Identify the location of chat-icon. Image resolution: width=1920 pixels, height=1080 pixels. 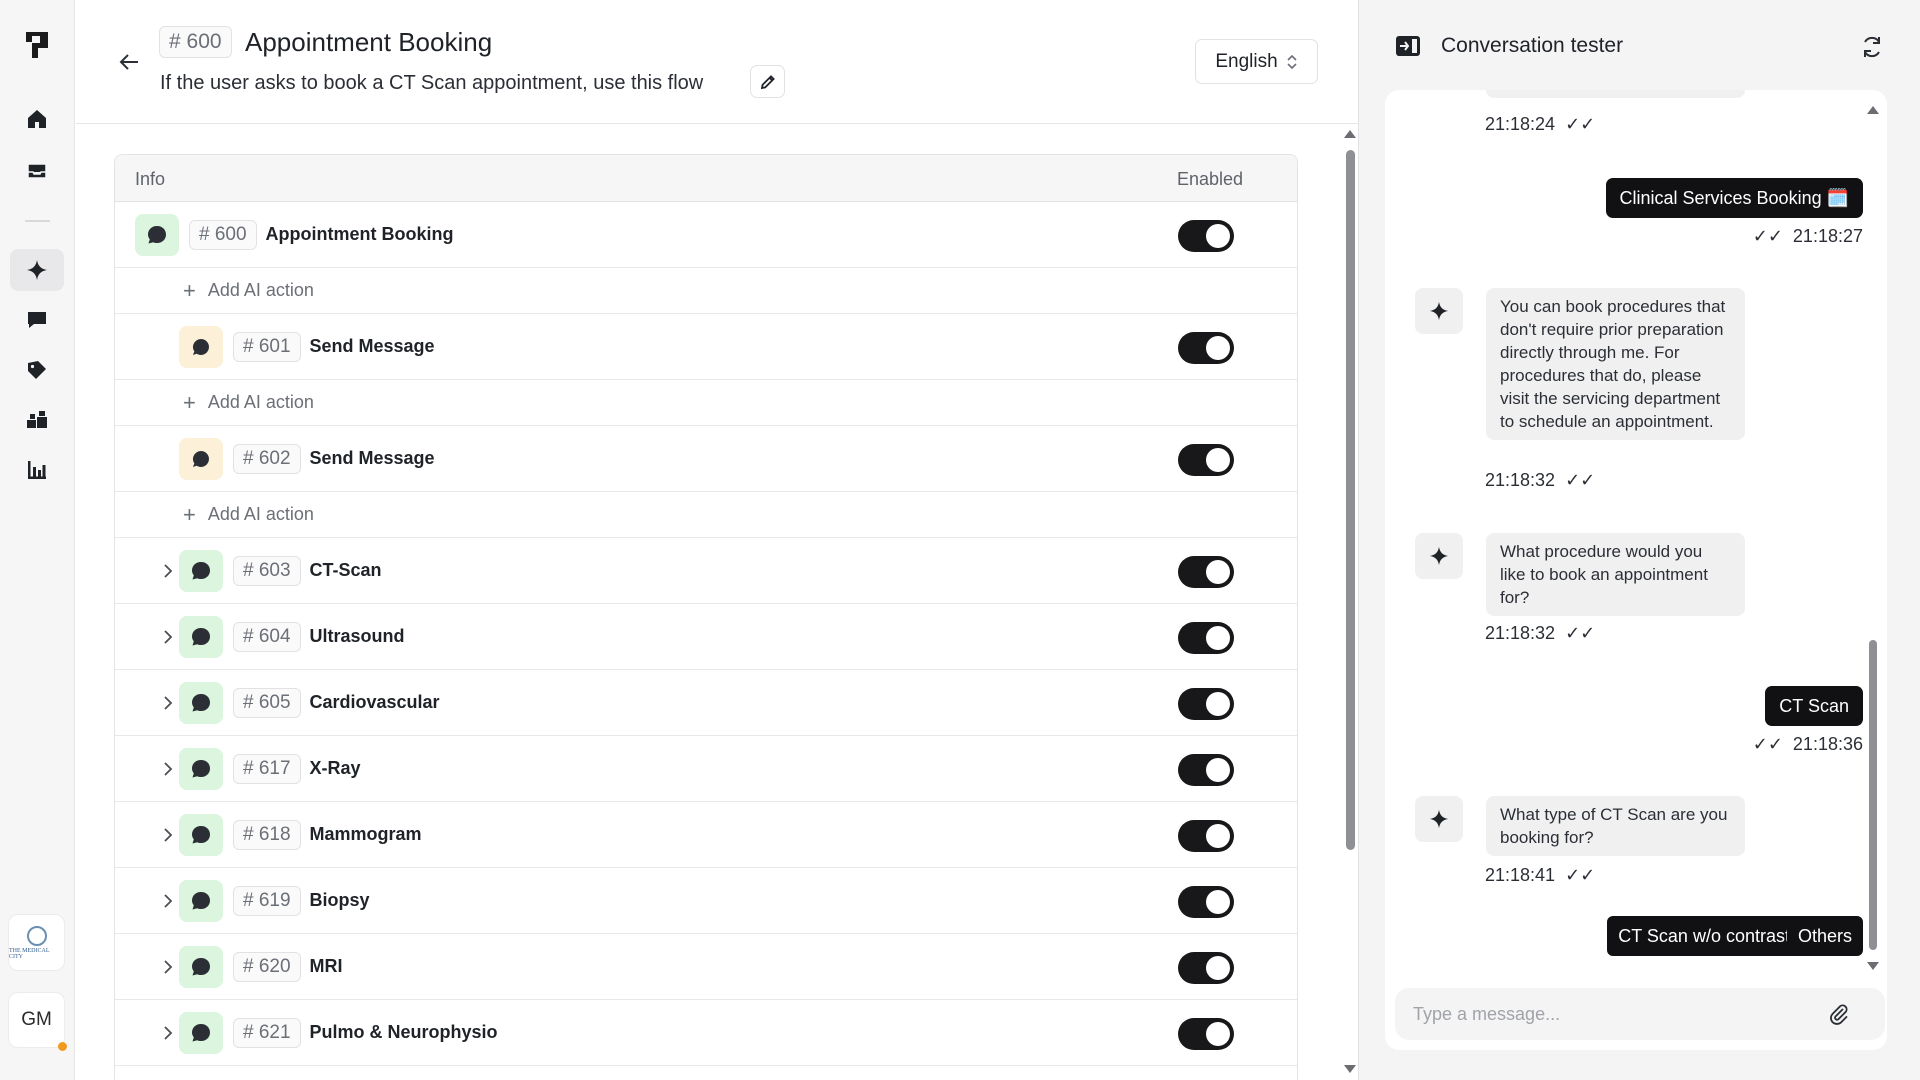
(37, 320).